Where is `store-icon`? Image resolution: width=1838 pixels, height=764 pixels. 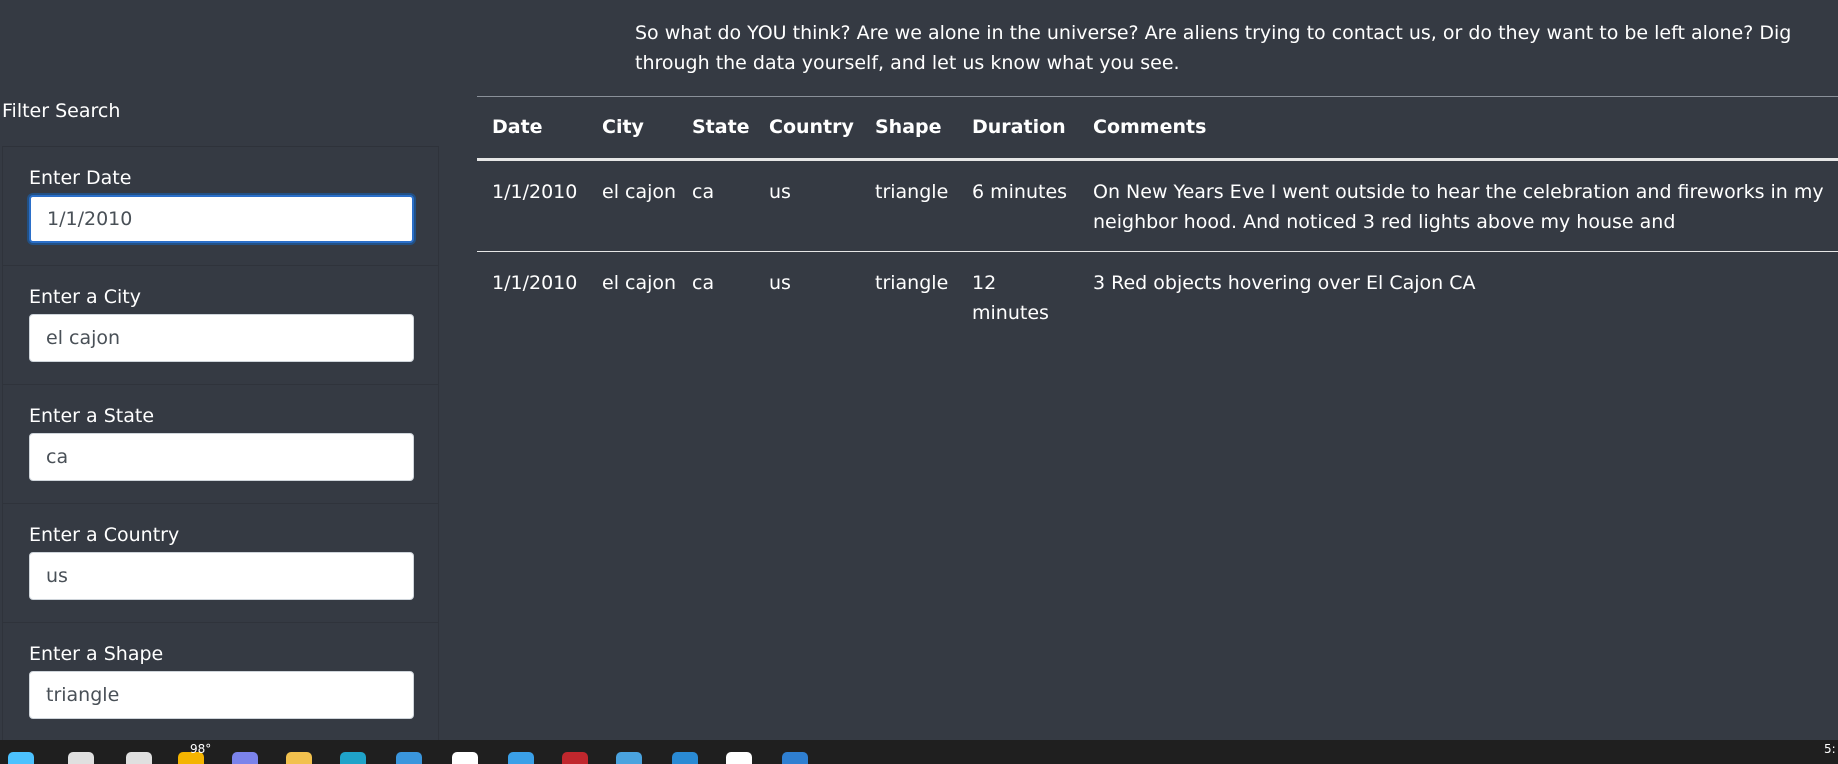 store-icon is located at coordinates (409, 758).